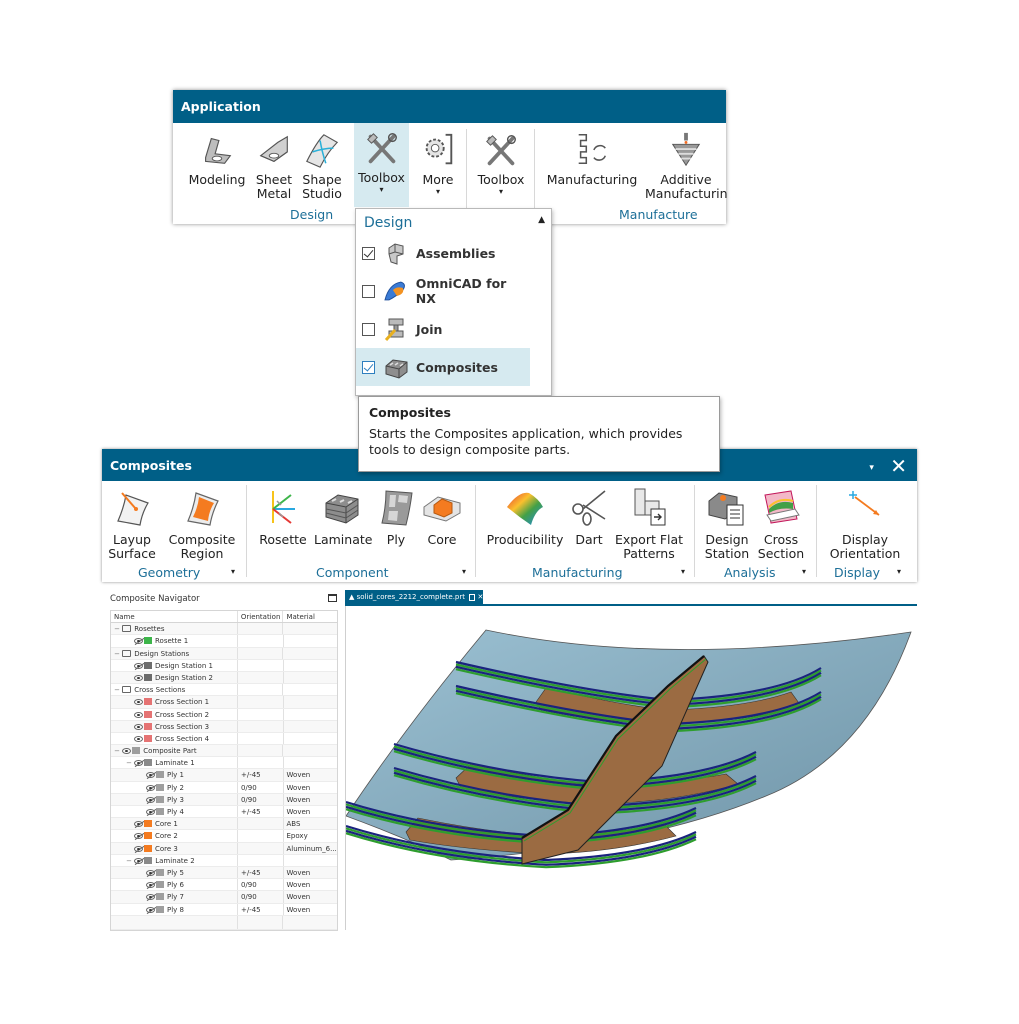  Describe the element at coordinates (368, 291) in the screenshot. I see `omnicad-checkbox` at that location.